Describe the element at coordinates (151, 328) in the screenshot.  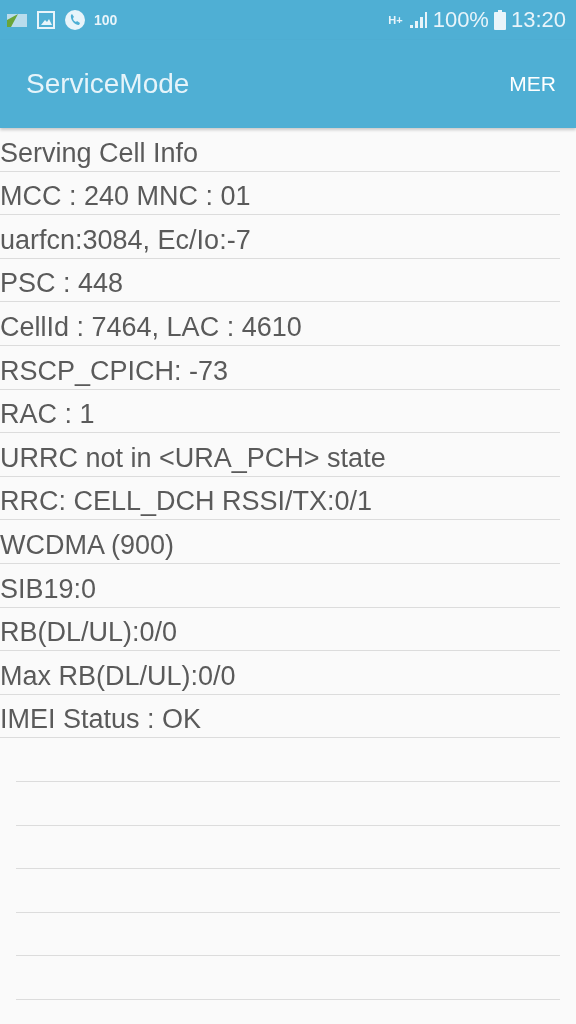
I see `info-line: CellId : 7464, LAC : 4610` at that location.